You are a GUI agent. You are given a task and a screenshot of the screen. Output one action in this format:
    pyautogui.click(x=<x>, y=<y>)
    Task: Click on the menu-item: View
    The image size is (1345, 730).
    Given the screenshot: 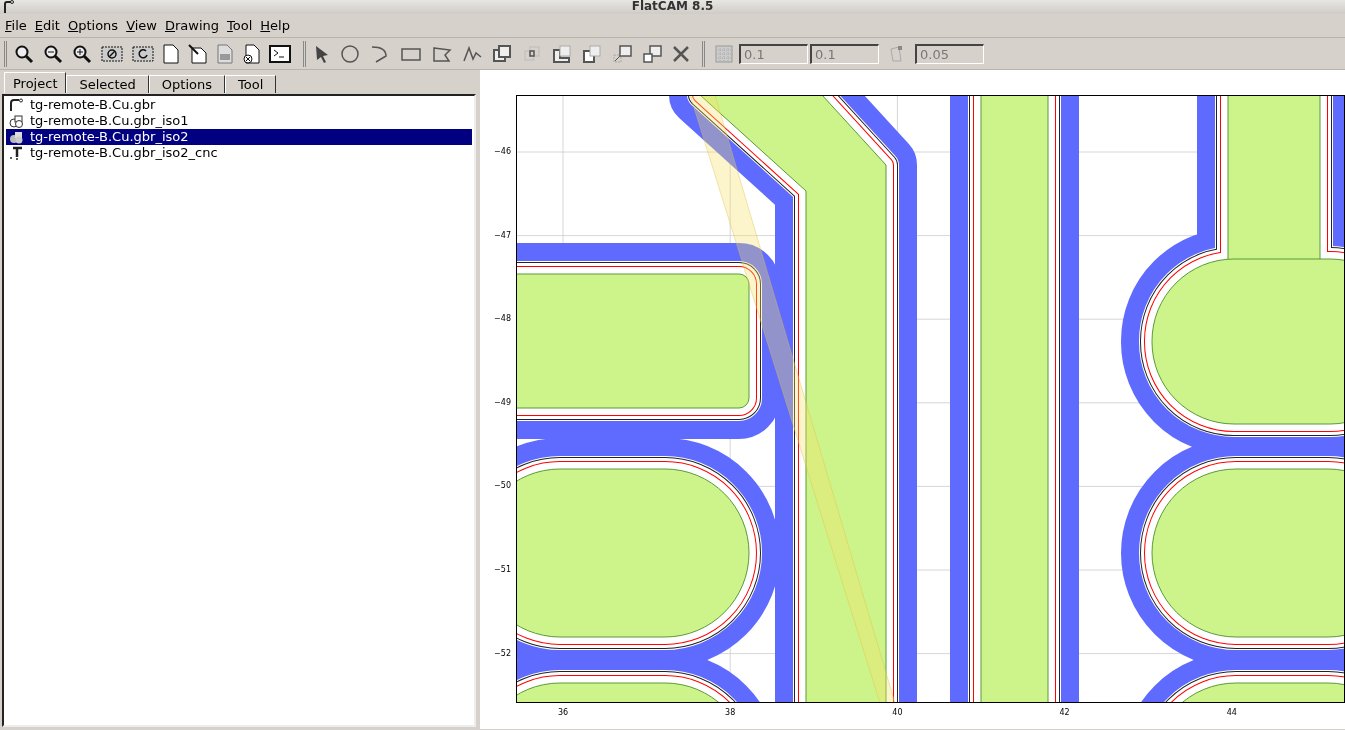 What is the action you would take?
    pyautogui.click(x=141, y=25)
    